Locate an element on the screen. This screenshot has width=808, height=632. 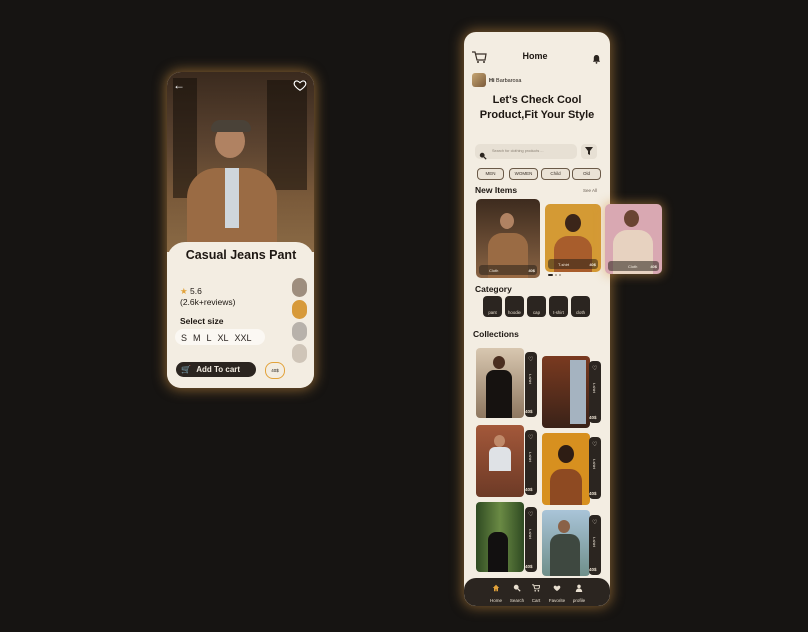
rating-value: 5.6 is located at coordinates (196, 291).